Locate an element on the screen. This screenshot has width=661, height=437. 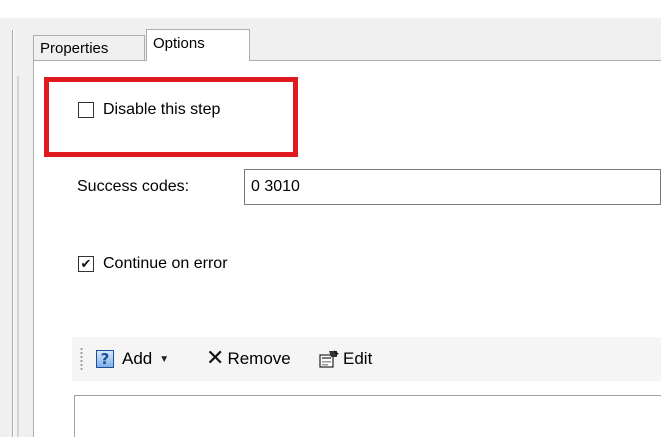
tab-options-label: Options is located at coordinates (179, 43).